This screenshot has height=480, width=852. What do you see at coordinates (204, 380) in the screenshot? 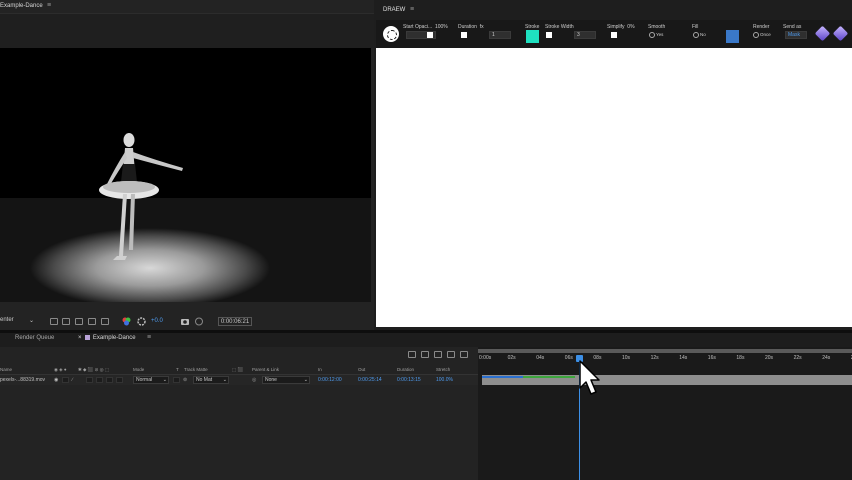
I see `track-matte-value: No Mat` at bounding box center [204, 380].